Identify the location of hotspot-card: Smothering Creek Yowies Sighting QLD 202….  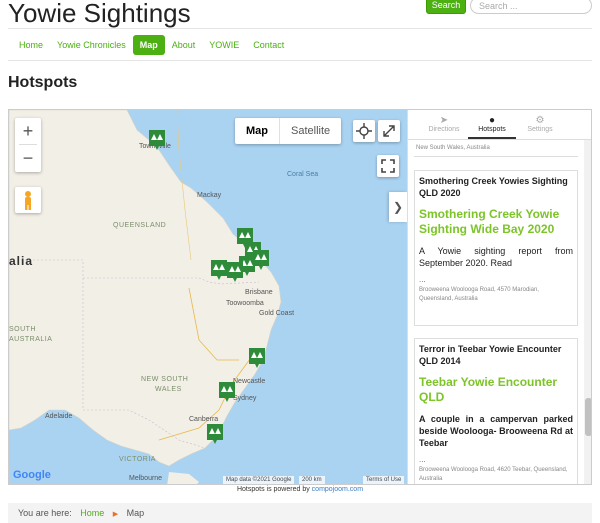
(496, 248).